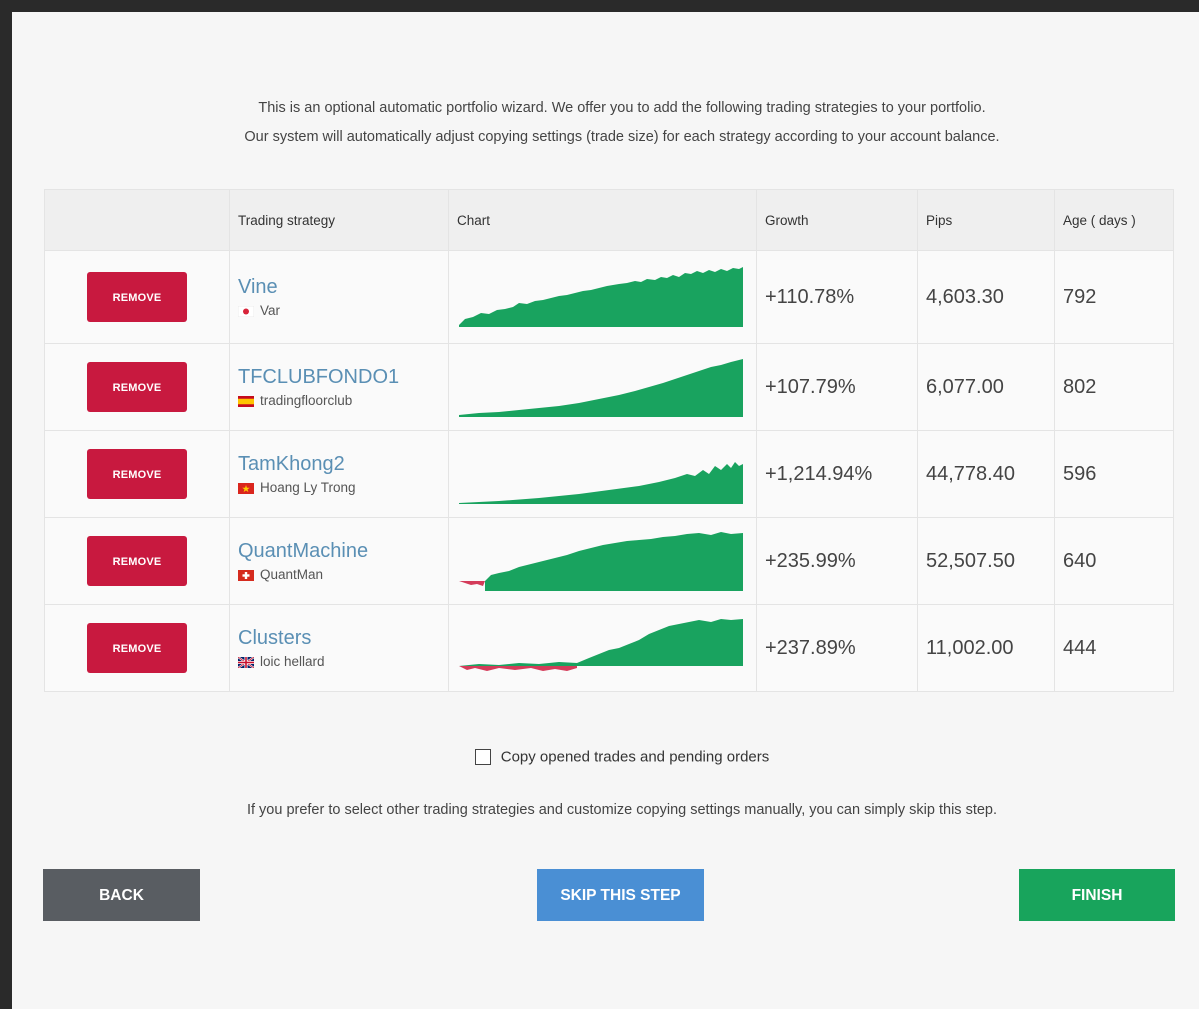 The height and width of the screenshot is (1009, 1199). I want to click on switzerland-flag-icon, so click(246, 575).